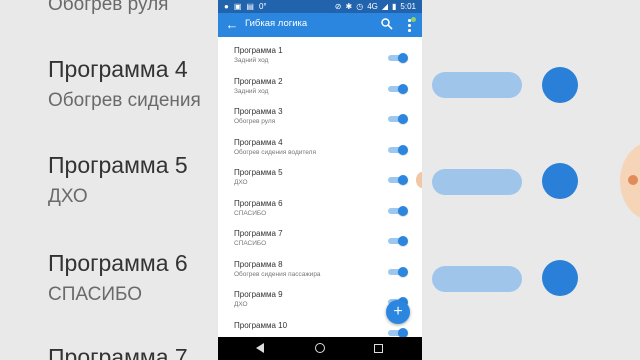 This screenshot has height=360, width=640. I want to click on program-title: Программа 9, so click(258, 294).